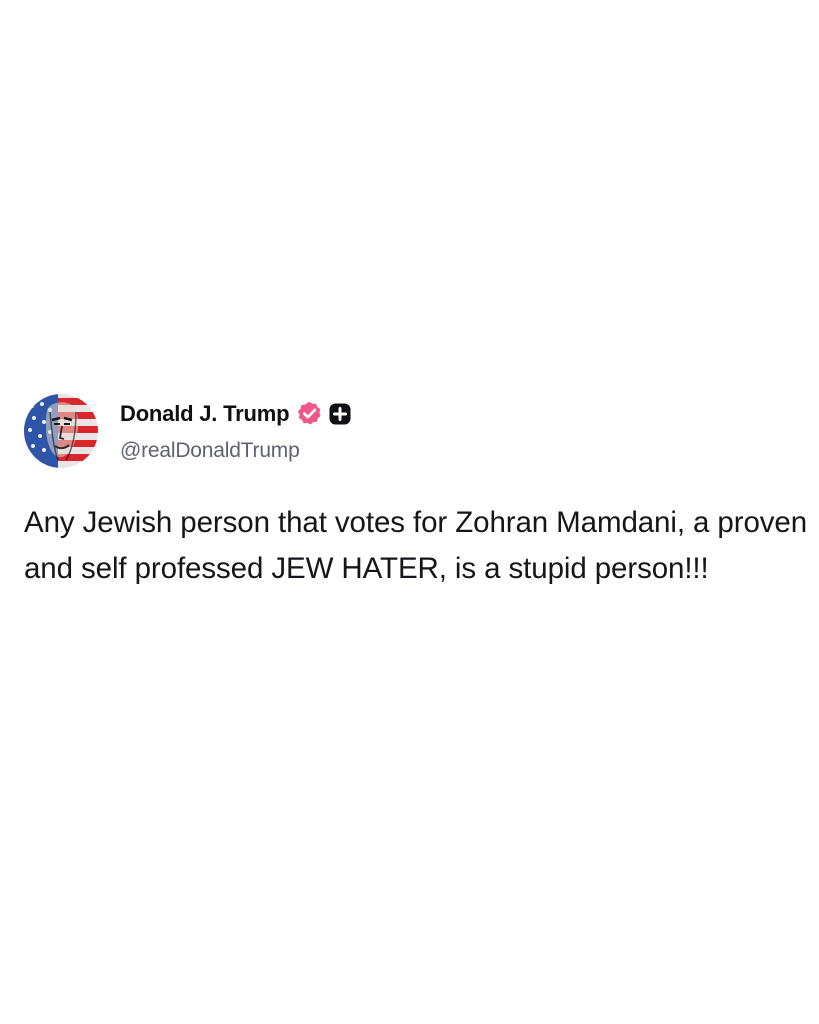  What do you see at coordinates (205, 414) in the screenshot?
I see `display-name: Donald J. Trump` at bounding box center [205, 414].